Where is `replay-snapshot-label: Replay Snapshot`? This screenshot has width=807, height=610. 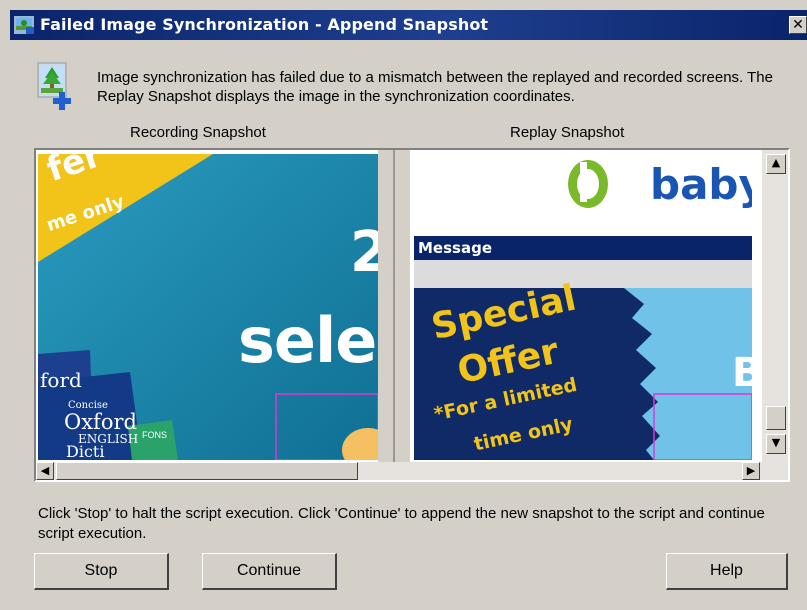 replay-snapshot-label: Replay Snapshot is located at coordinates (567, 132).